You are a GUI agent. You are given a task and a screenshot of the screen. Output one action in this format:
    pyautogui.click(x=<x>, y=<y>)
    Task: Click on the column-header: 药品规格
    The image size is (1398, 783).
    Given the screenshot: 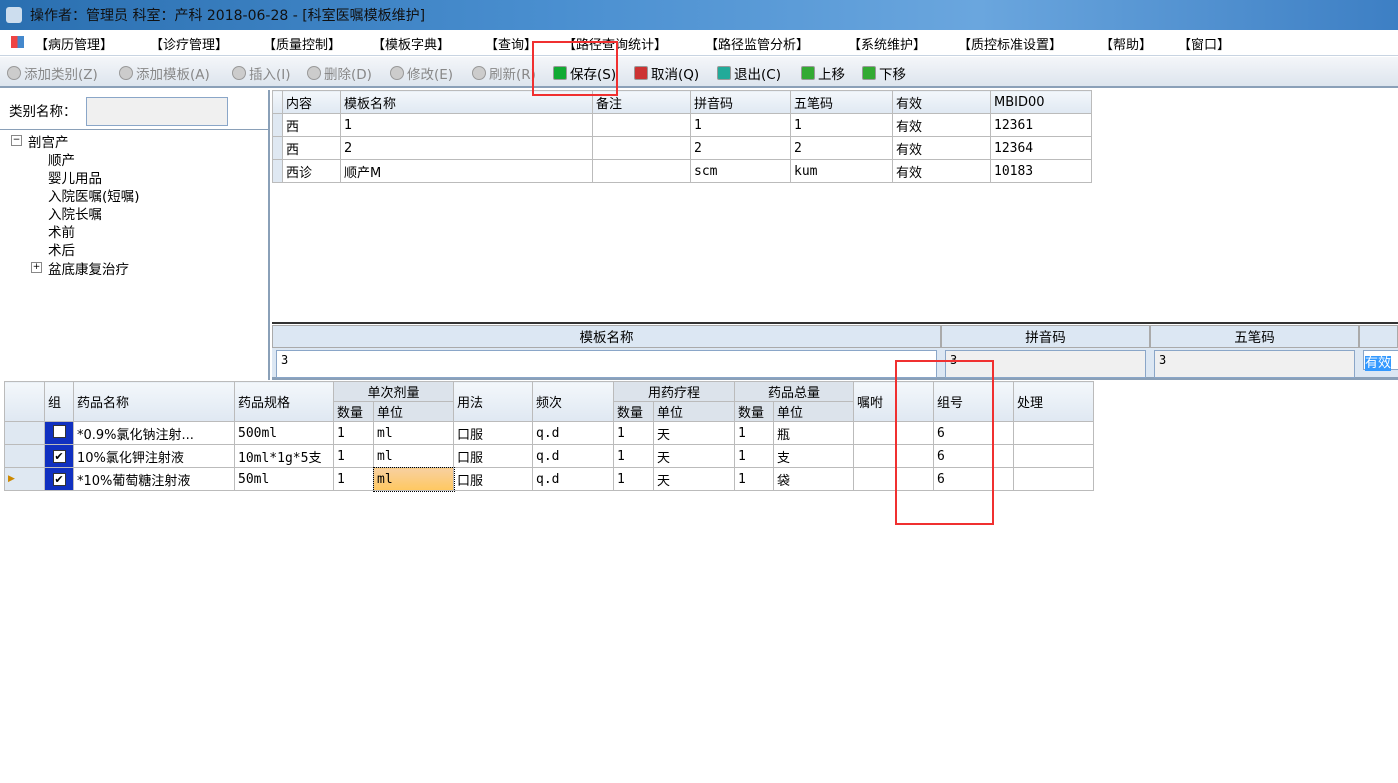 What is the action you would take?
    pyautogui.click(x=284, y=401)
    